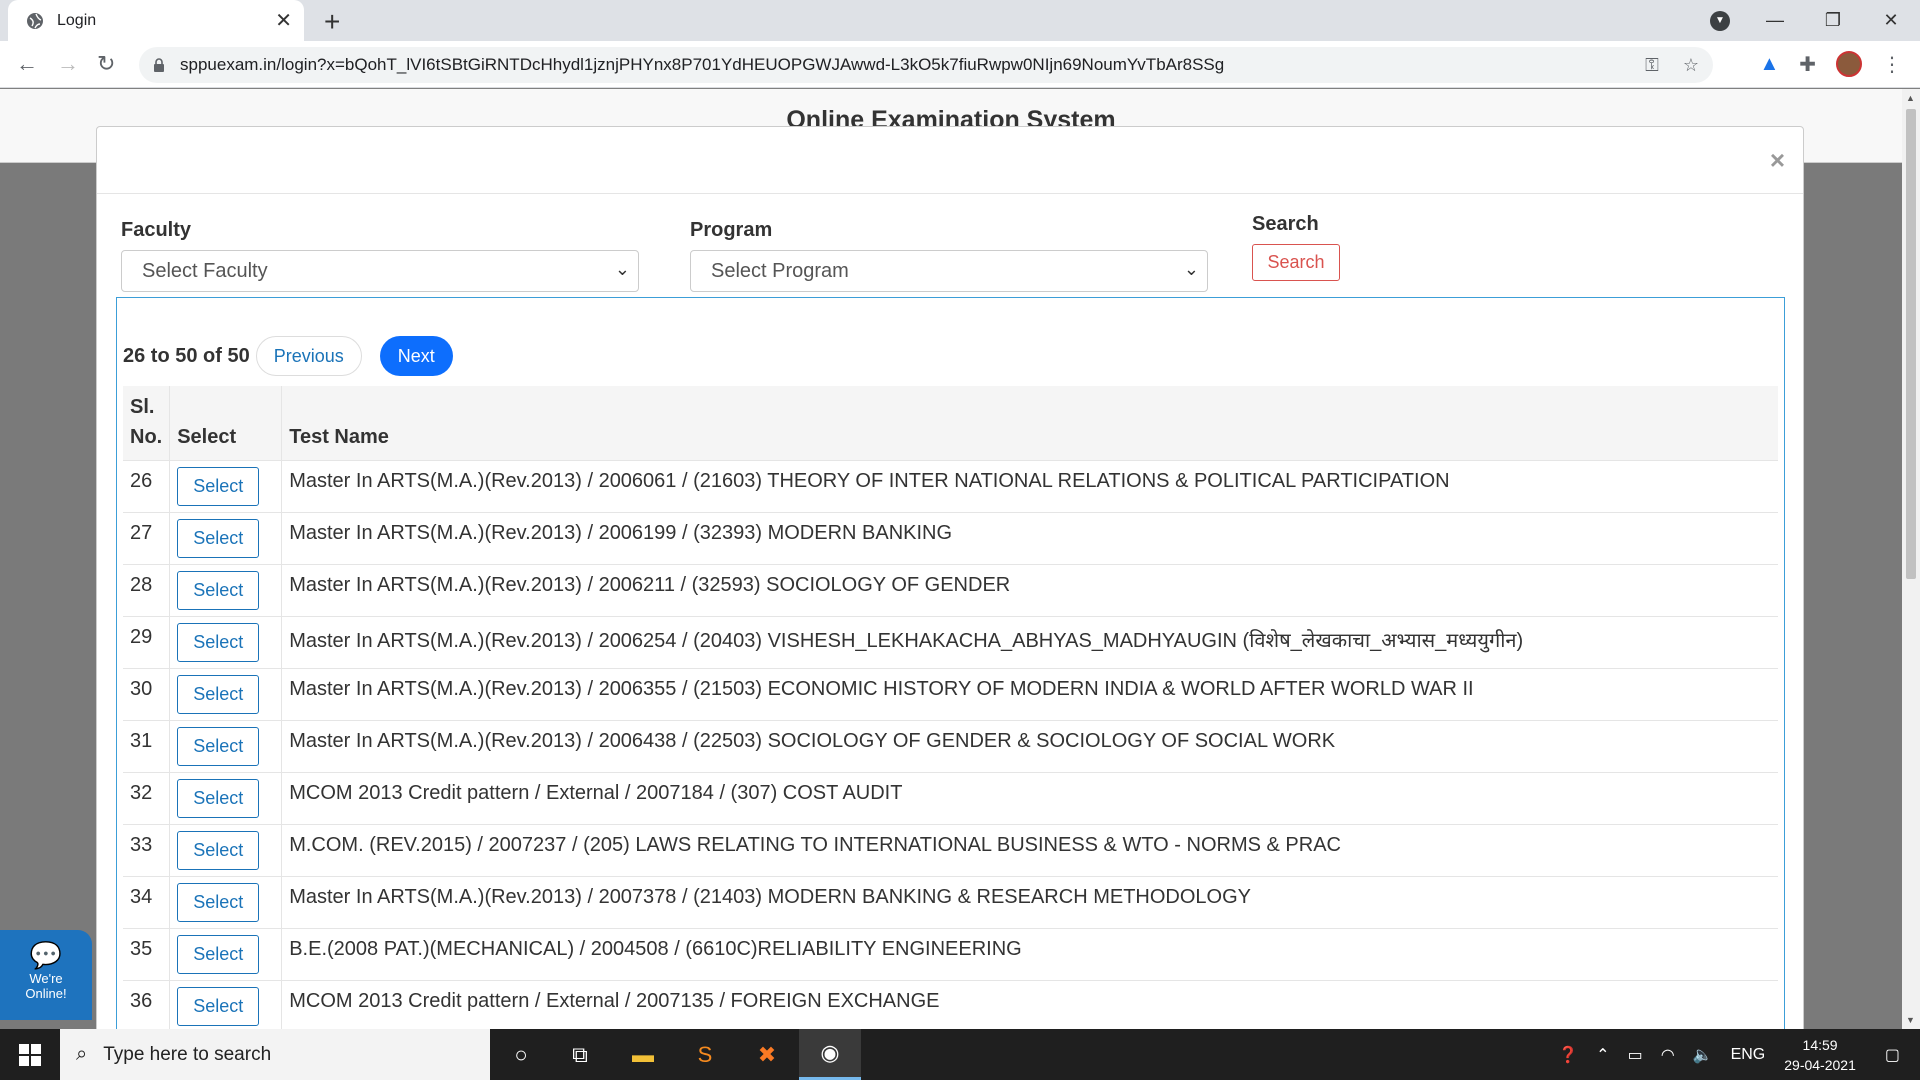 The width and height of the screenshot is (1920, 1080). I want to click on bookmark-star-icon: ☆, so click(1691, 65).